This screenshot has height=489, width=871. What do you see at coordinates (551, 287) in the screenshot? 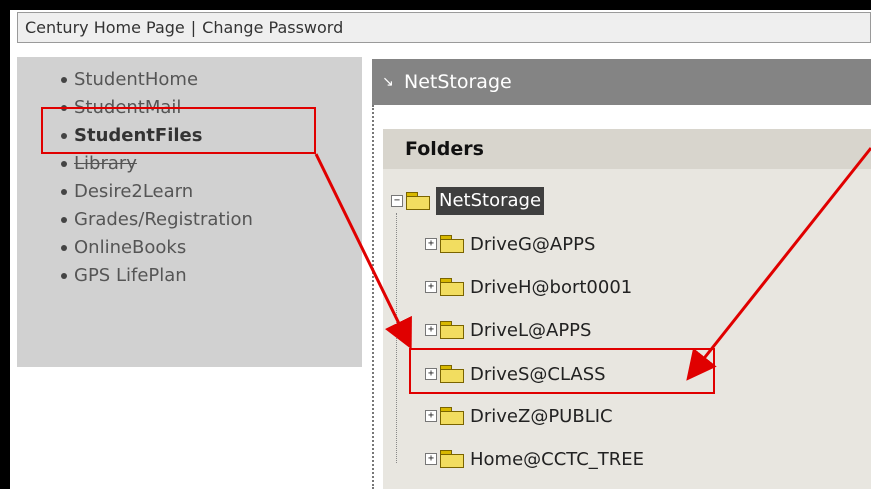
I see `tree-item-label: DriveH@bort0001` at bounding box center [551, 287].